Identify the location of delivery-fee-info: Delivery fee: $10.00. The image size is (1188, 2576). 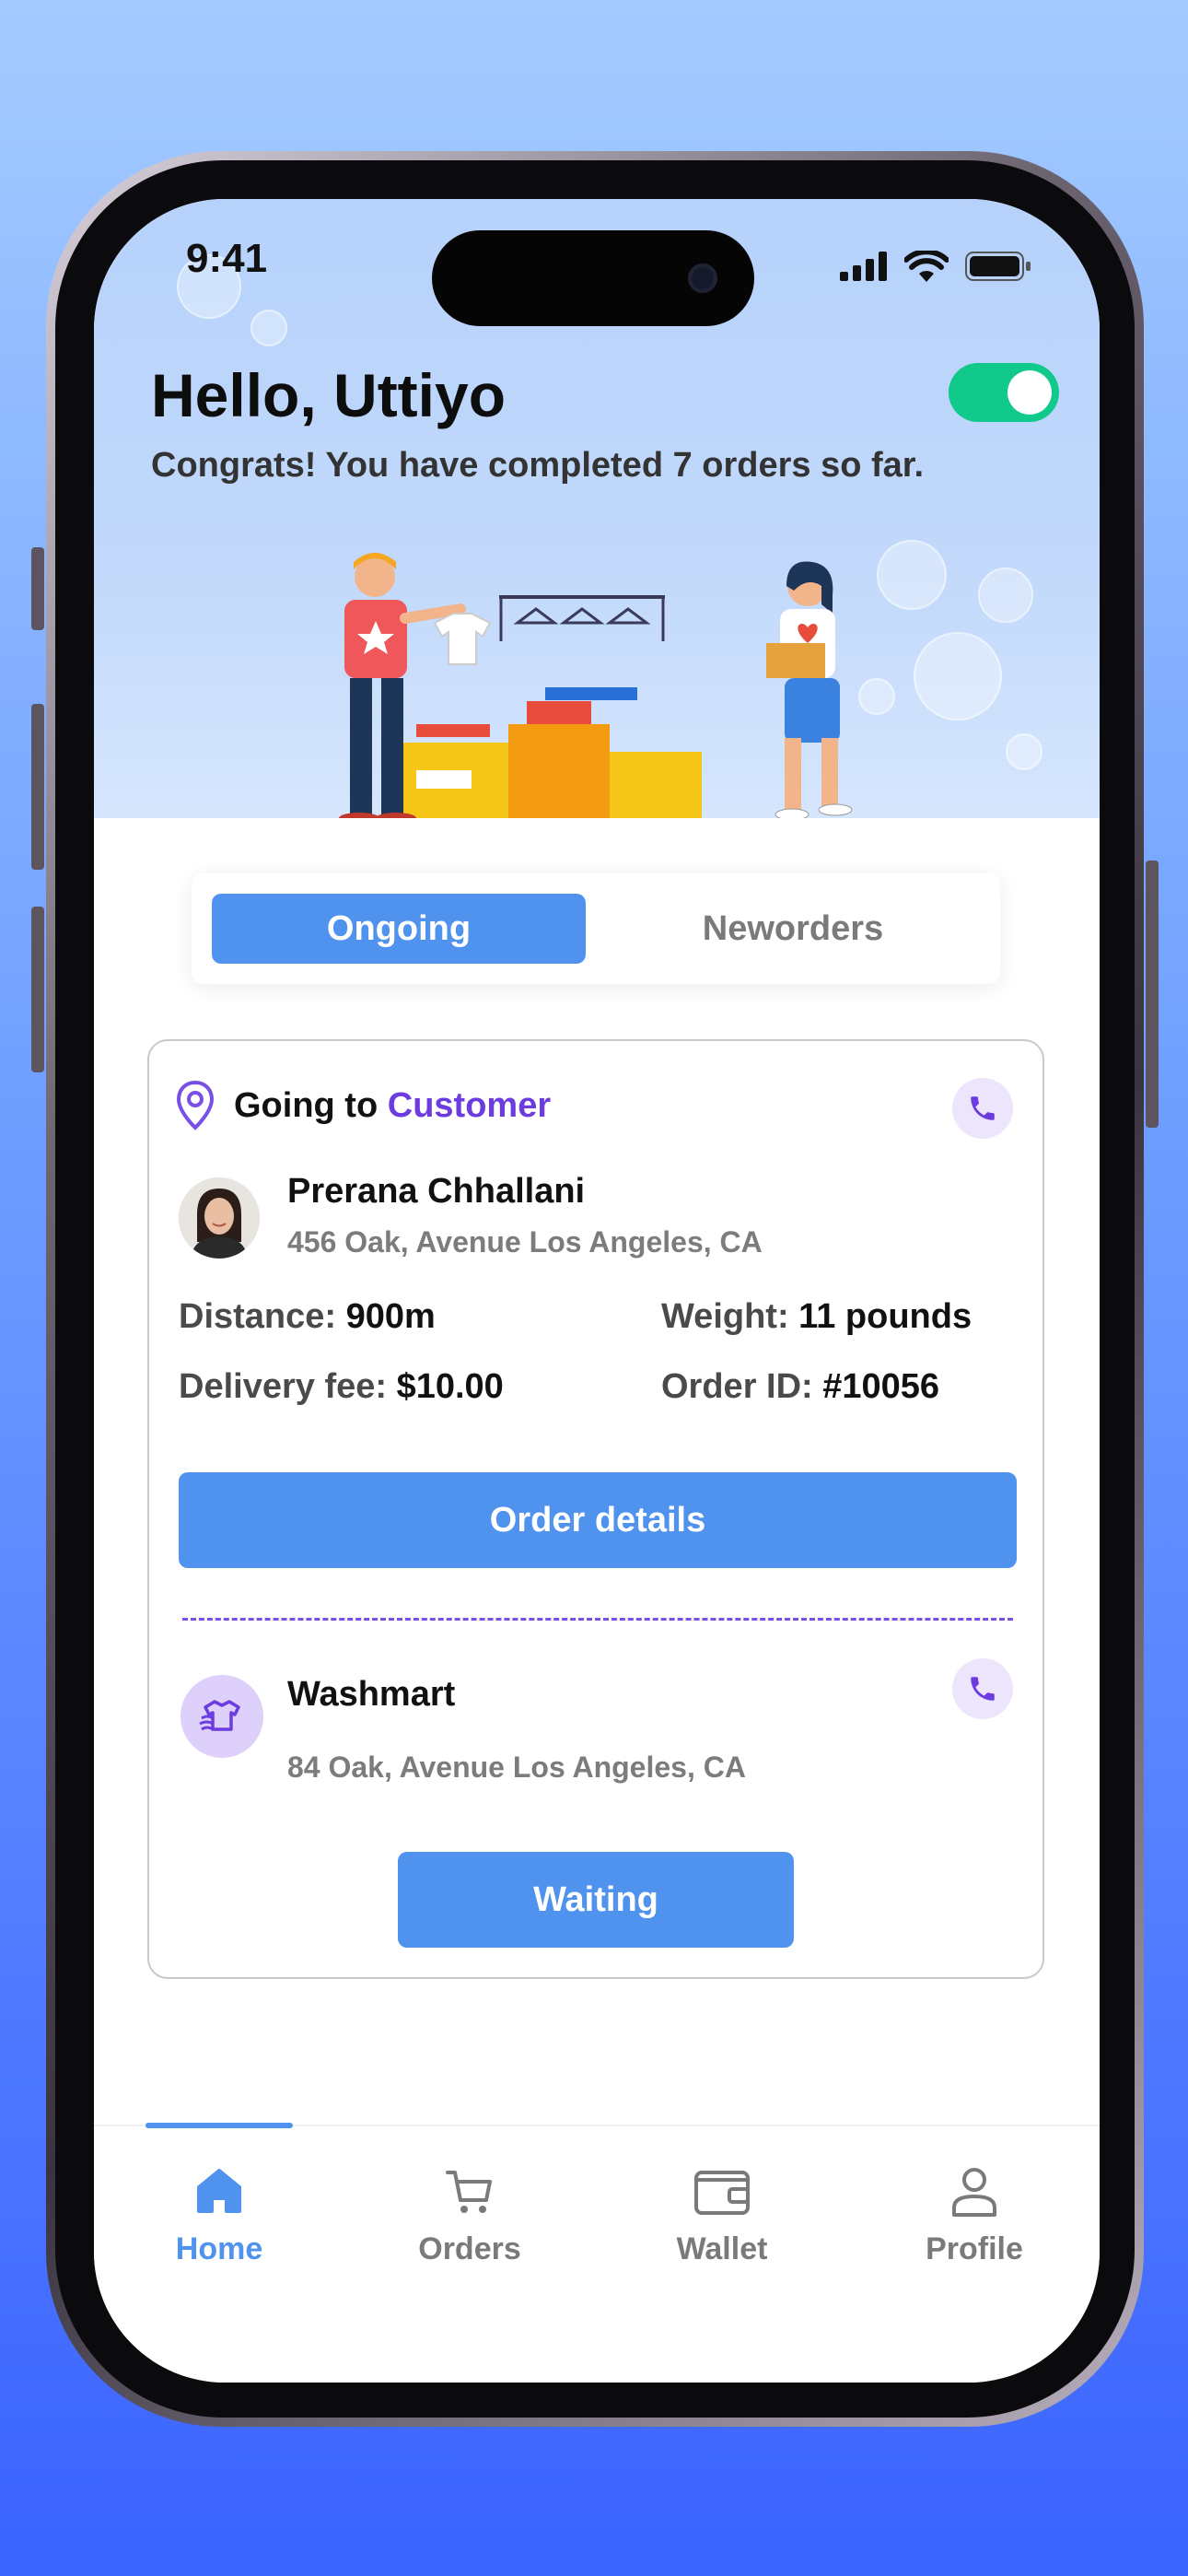
(341, 1387).